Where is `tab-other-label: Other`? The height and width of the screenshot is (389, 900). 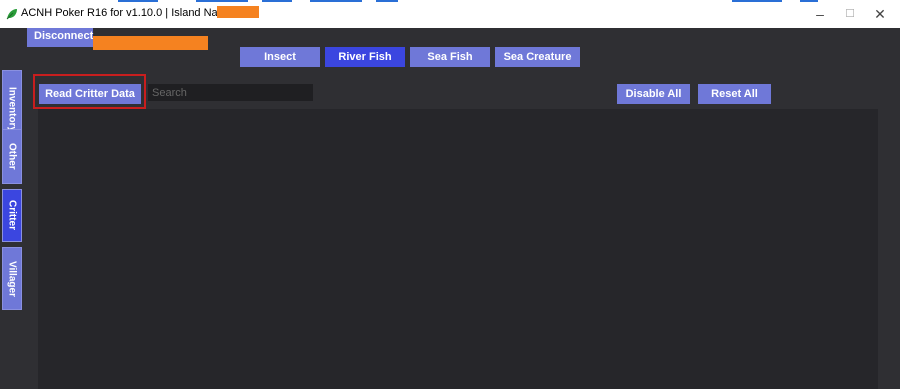
tab-other-label: Other is located at coordinates (12, 156).